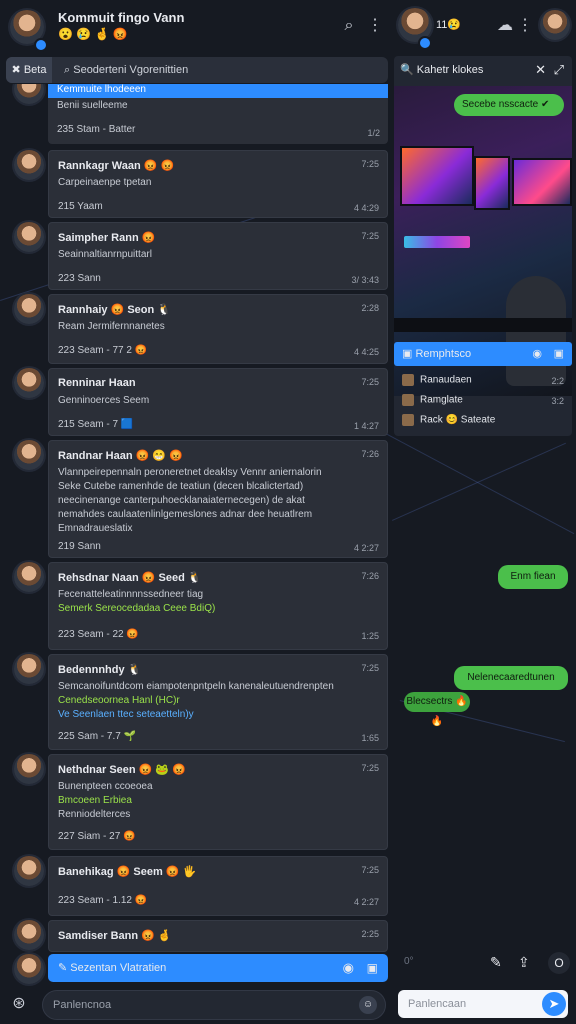 The width and height of the screenshot is (576, 1024). What do you see at coordinates (105, 254) in the screenshot?
I see `message-text: Seainnaltianrnpuittarl` at bounding box center [105, 254].